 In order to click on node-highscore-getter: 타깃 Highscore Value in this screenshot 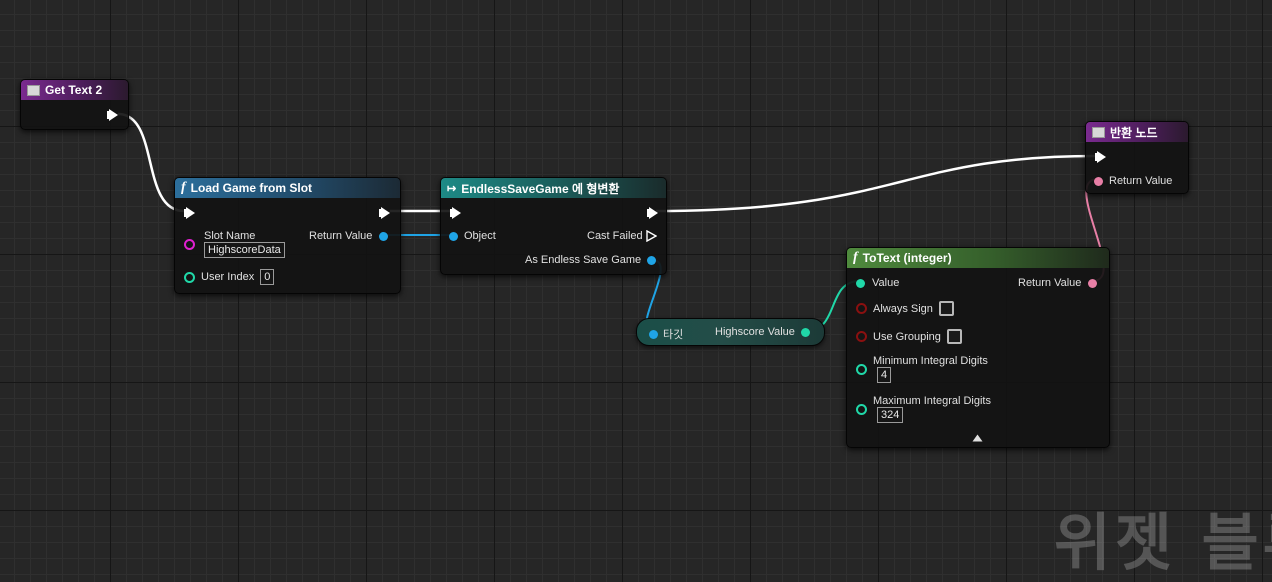, I will do `click(730, 332)`.